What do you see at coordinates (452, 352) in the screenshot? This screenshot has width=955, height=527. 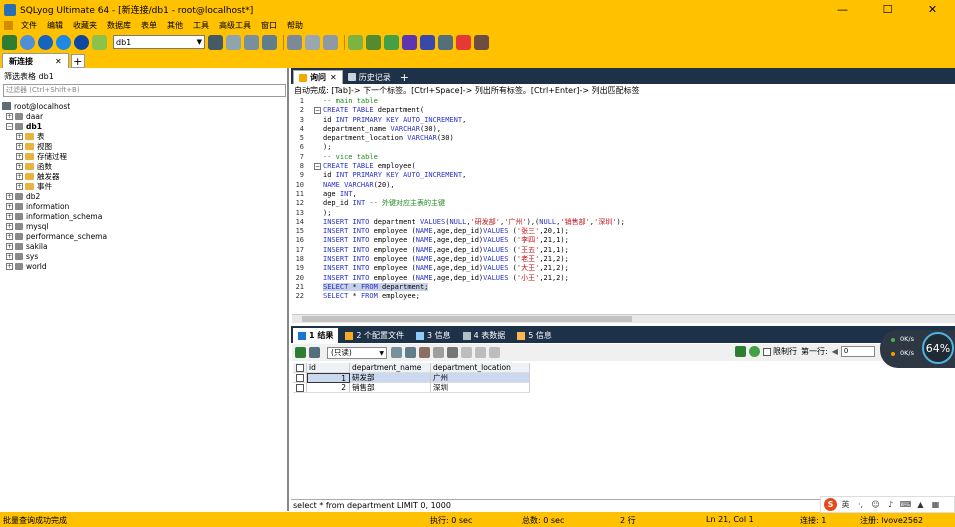 I see `refresh-result-icon` at bounding box center [452, 352].